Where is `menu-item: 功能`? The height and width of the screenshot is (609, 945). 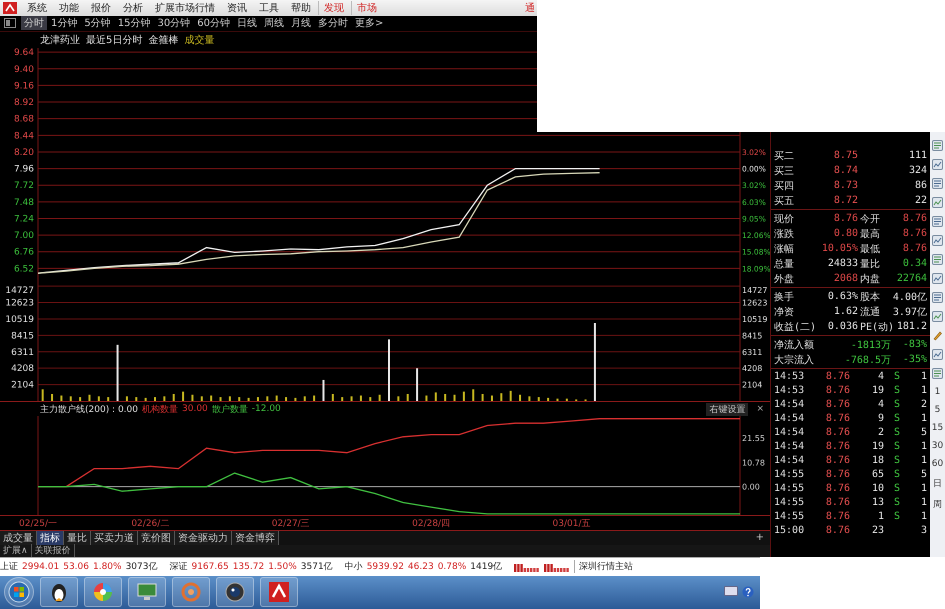 menu-item: 功能 is located at coordinates (69, 7).